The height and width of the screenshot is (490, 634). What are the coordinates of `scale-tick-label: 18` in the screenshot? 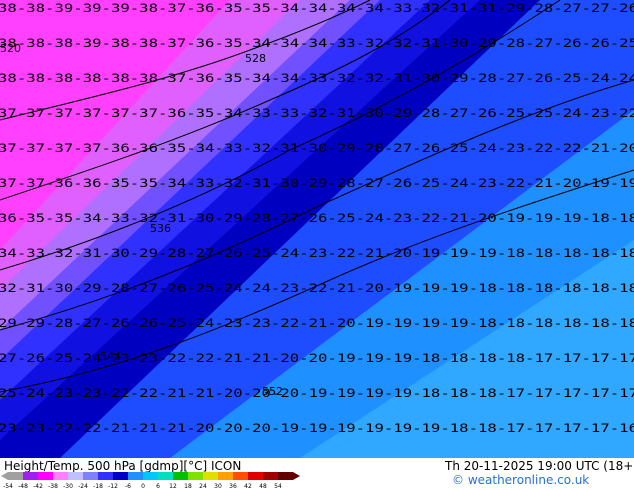 It's located at (188, 486).